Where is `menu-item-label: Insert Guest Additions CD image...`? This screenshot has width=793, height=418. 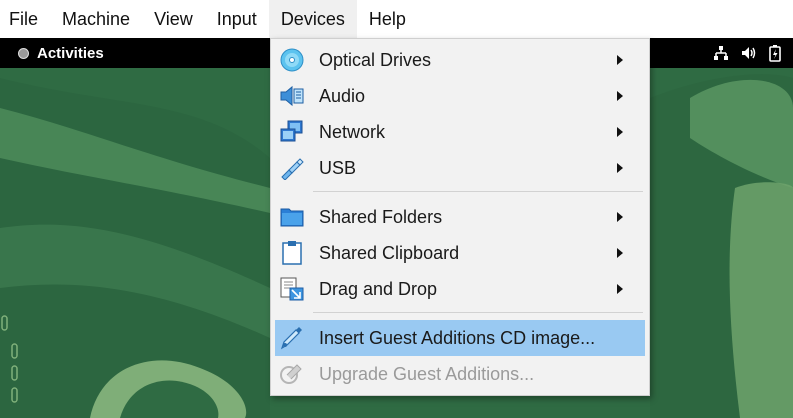
menu-item-label: Insert Guest Additions CD image... is located at coordinates (457, 338).